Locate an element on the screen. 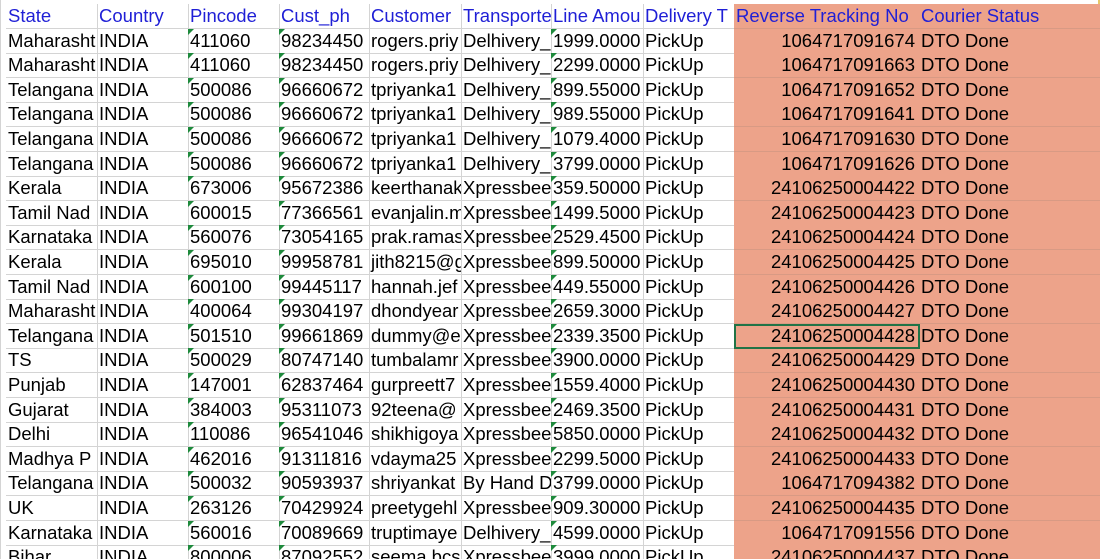  cell-state: Gujarat is located at coordinates (52, 410).